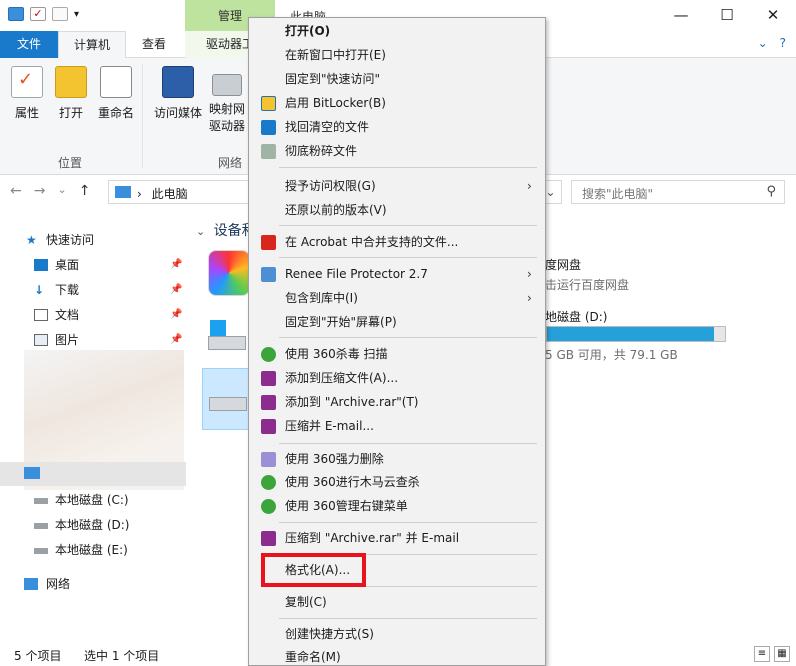 This screenshot has height=666, width=796. I want to click on address-bar: › 此电脑, so click(178, 192).